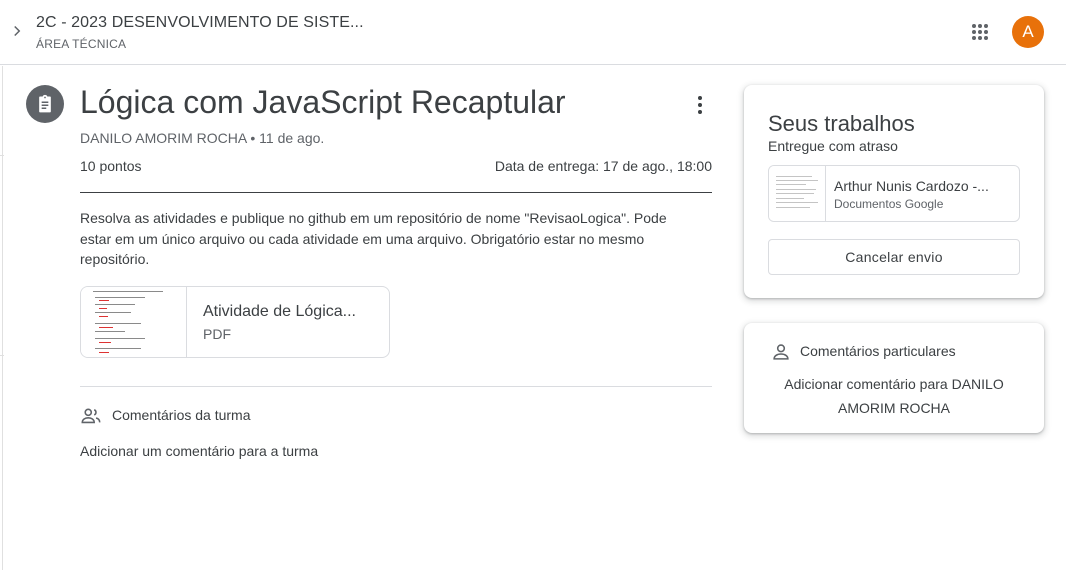 This screenshot has height=570, width=1066. Describe the element at coordinates (781, 352) in the screenshot. I see `person-icon` at that location.